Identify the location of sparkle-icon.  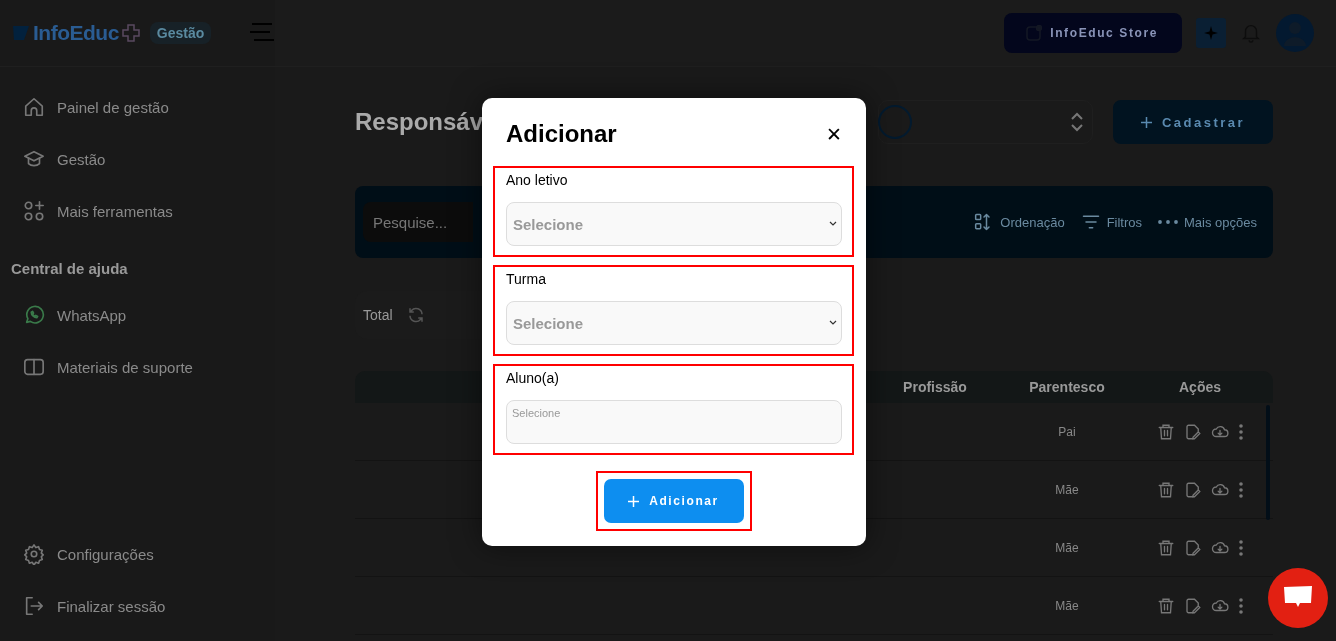
(1211, 33).